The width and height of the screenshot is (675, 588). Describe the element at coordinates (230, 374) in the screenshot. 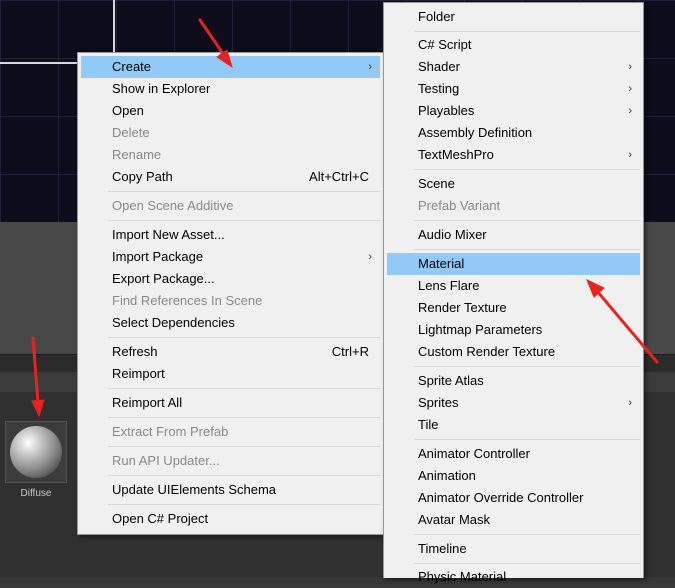

I see `menu-item-reimport: Reimport` at that location.